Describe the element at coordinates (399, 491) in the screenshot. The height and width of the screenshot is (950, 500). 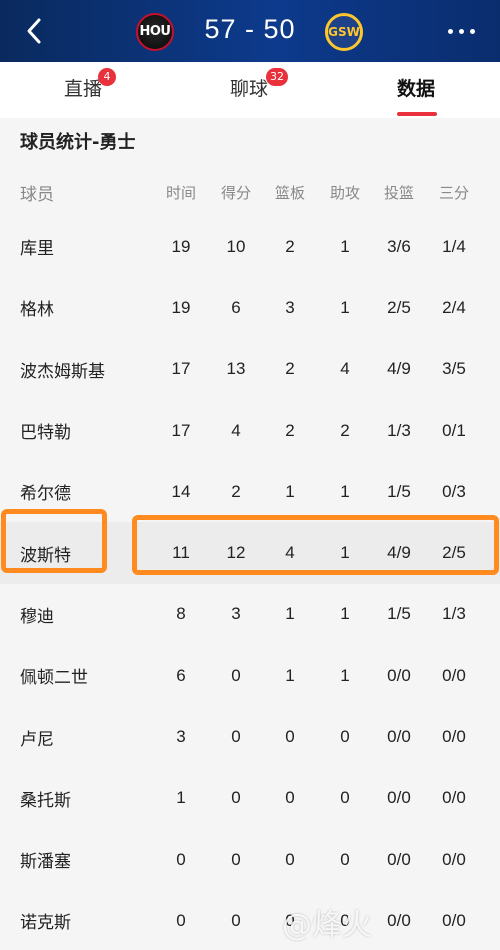
I see `stat-fg: 1/5` at that location.